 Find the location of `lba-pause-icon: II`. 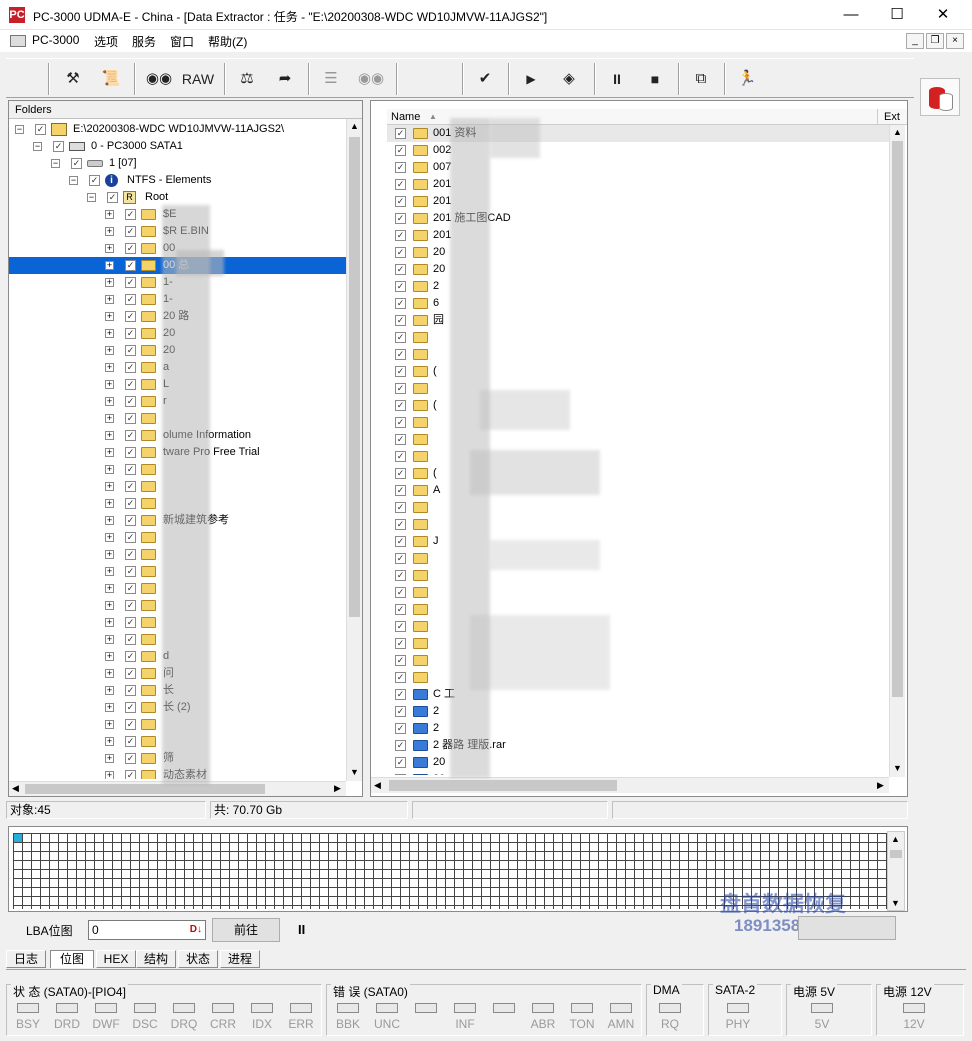

lba-pause-icon: II is located at coordinates (301, 929).